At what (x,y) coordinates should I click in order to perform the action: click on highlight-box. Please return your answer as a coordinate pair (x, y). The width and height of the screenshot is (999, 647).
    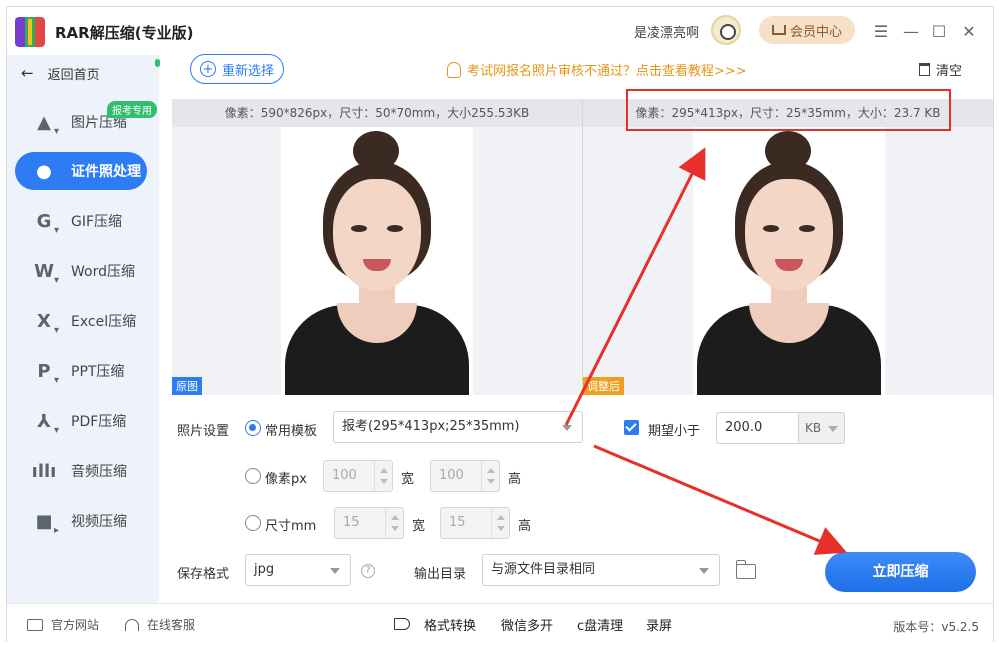
    Looking at the image, I should click on (788, 110).